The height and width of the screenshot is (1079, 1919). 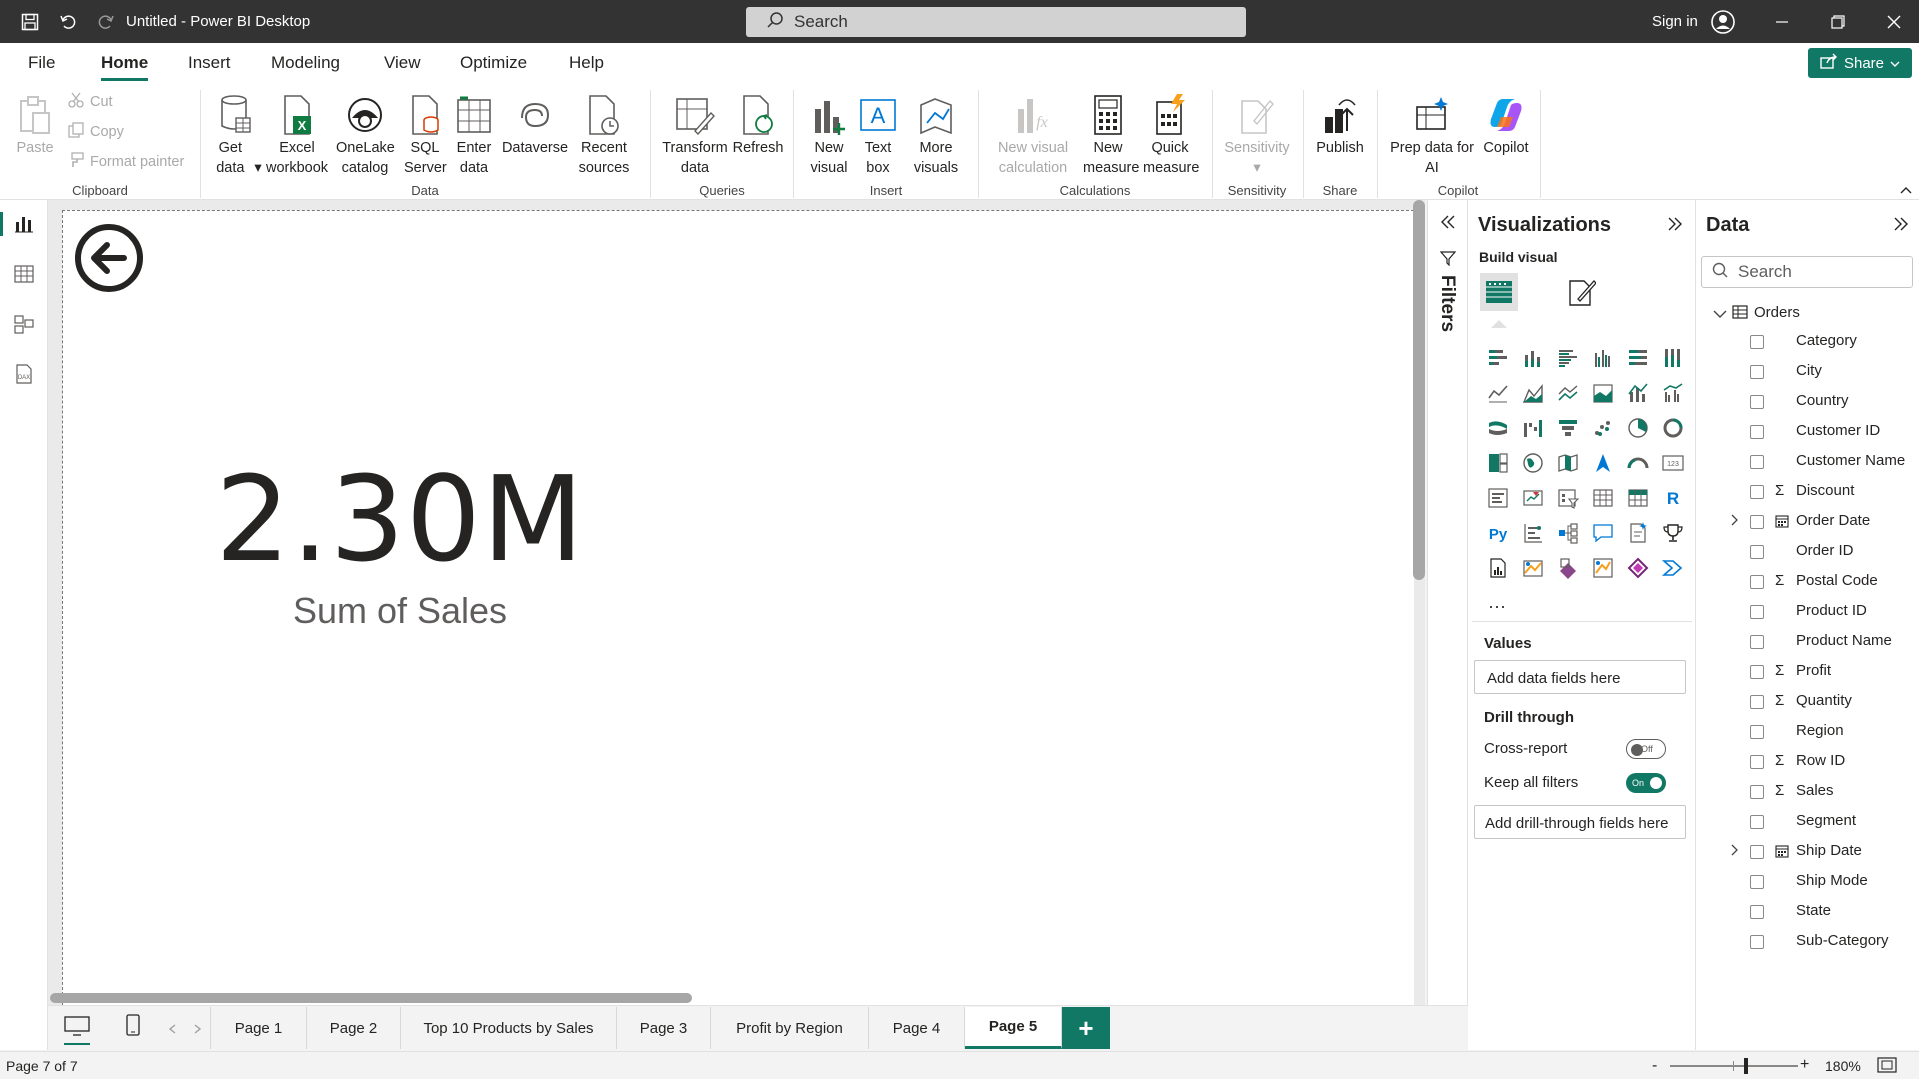 What do you see at coordinates (109, 258) in the screenshot?
I see `back-arrow-icon` at bounding box center [109, 258].